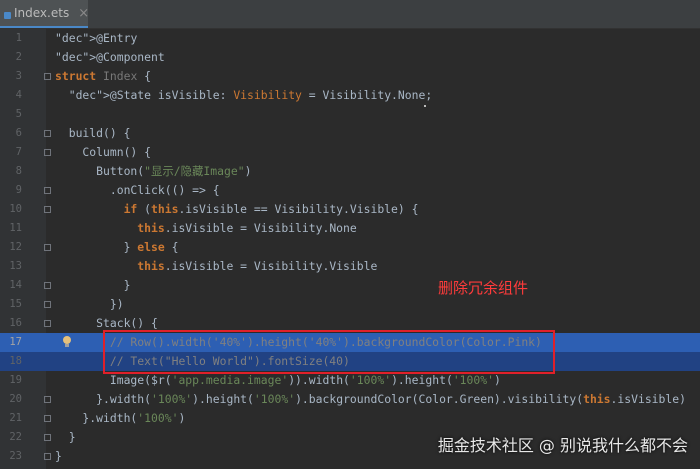 This screenshot has height=469, width=700. What do you see at coordinates (350, 57) in the screenshot?
I see `code-line: 2 "dec">@Component` at bounding box center [350, 57].